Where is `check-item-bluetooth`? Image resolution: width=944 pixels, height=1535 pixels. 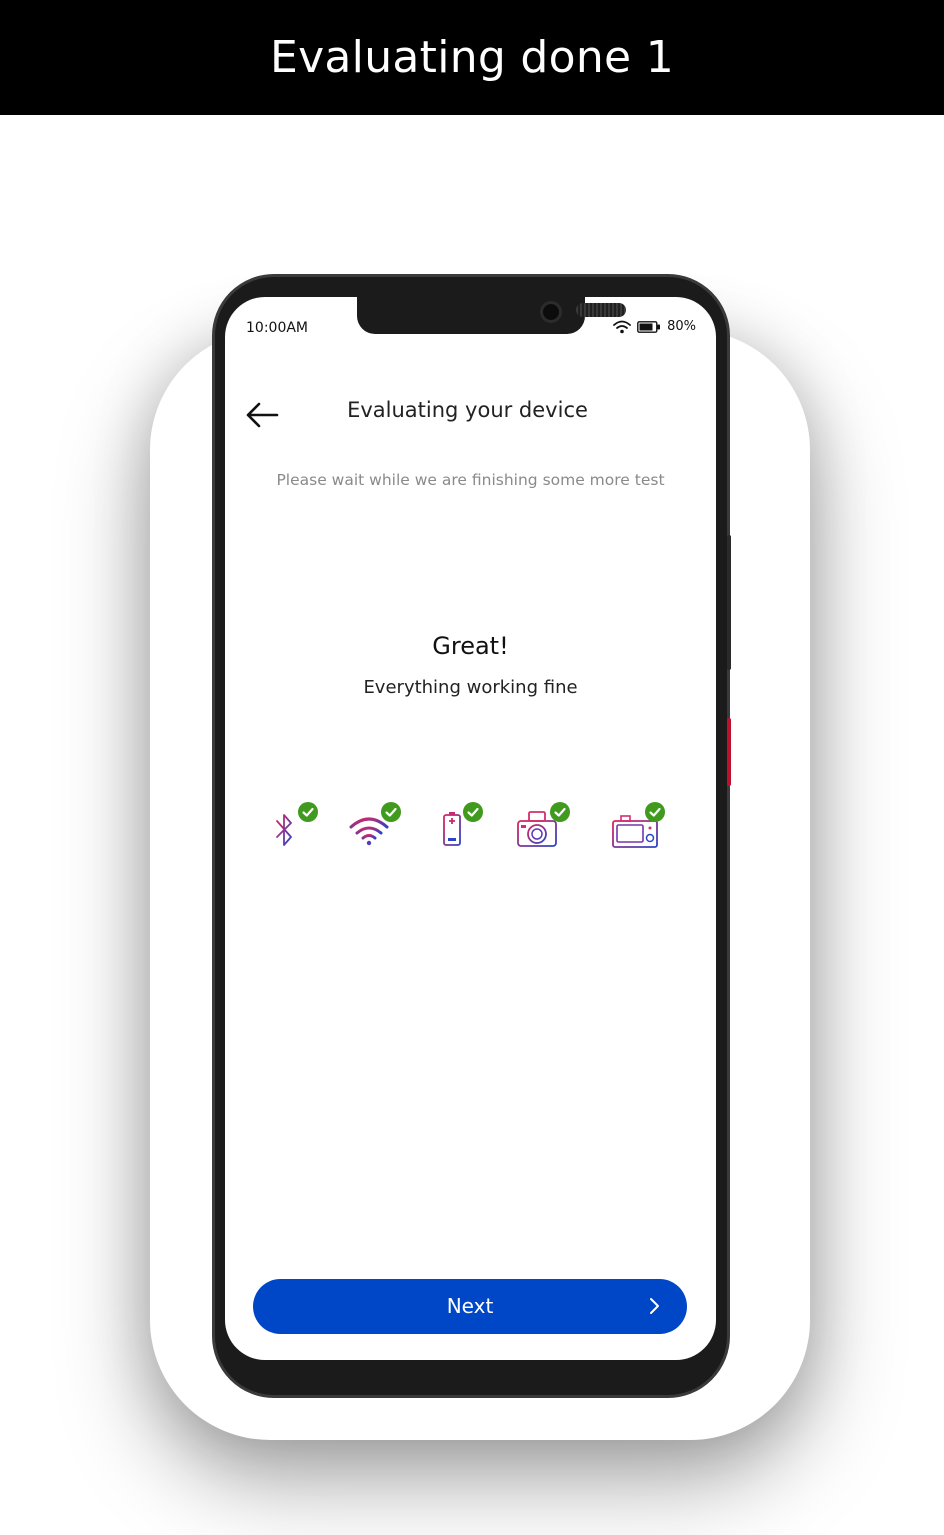 check-item-bluetooth is located at coordinates (293, 827).